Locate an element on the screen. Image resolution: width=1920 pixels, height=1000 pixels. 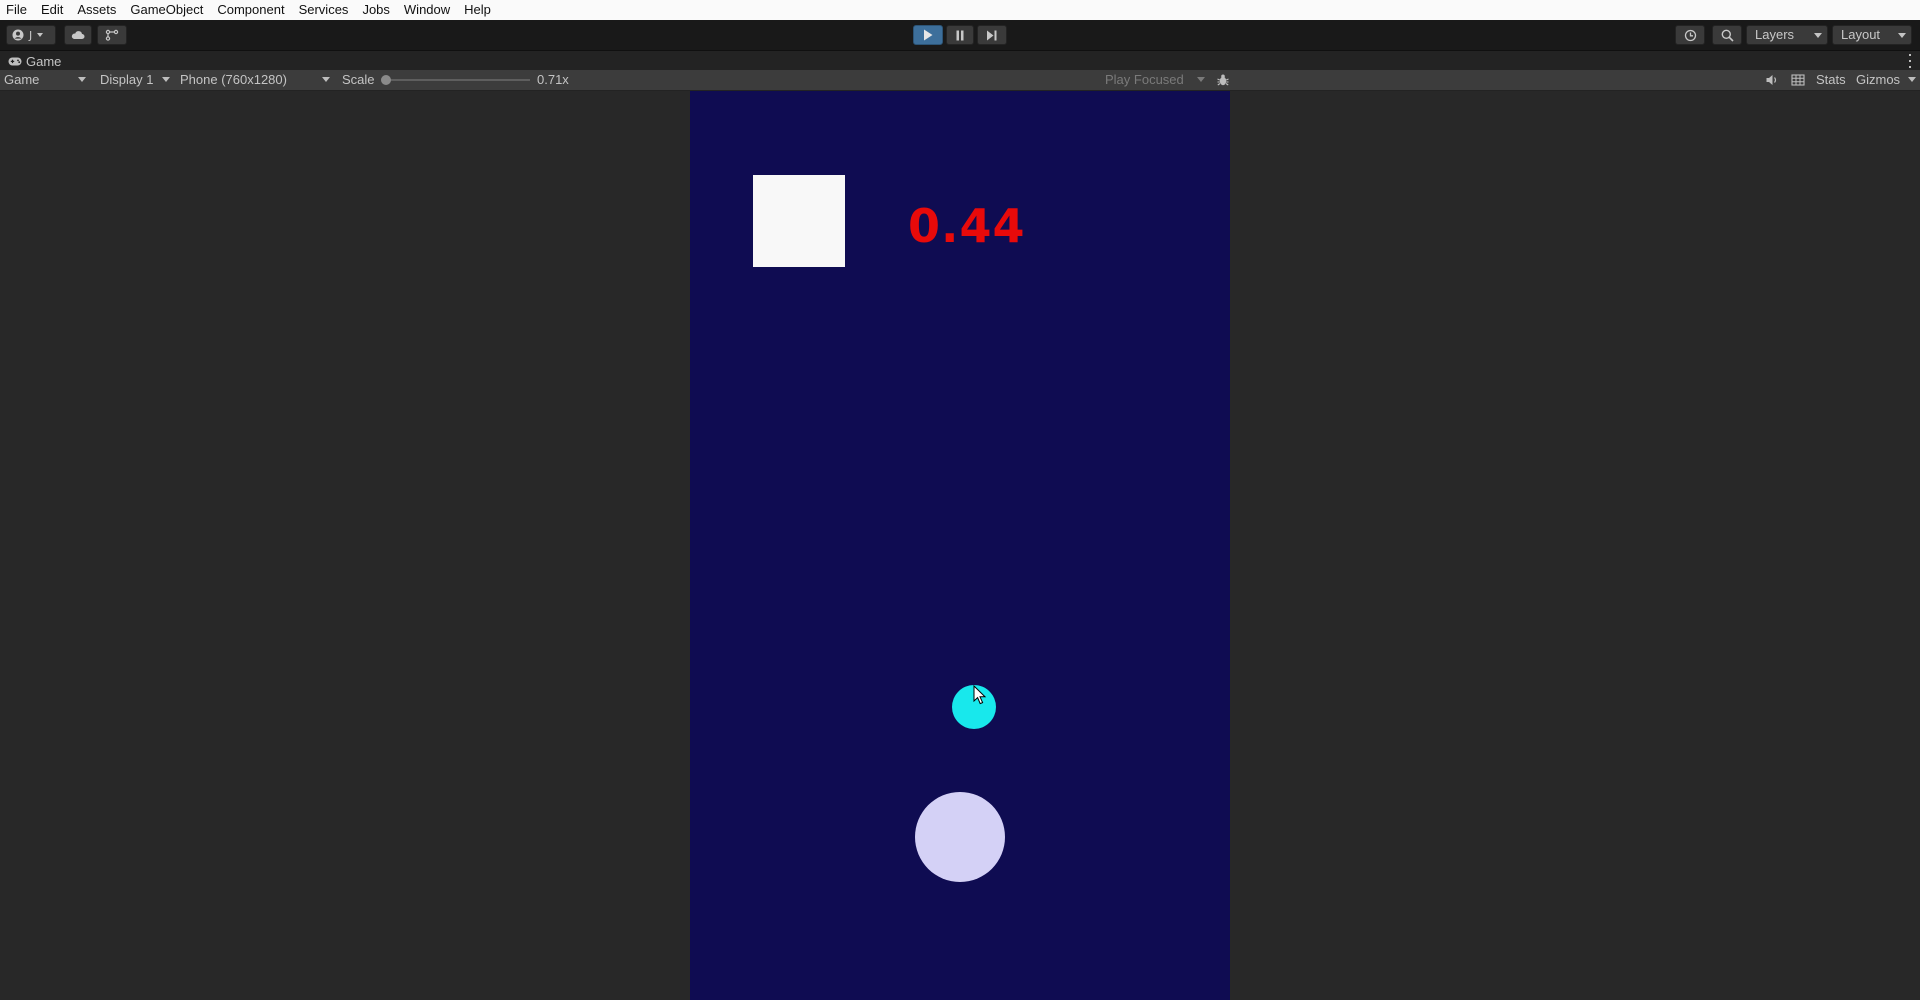
search-button is located at coordinates (1727, 35).